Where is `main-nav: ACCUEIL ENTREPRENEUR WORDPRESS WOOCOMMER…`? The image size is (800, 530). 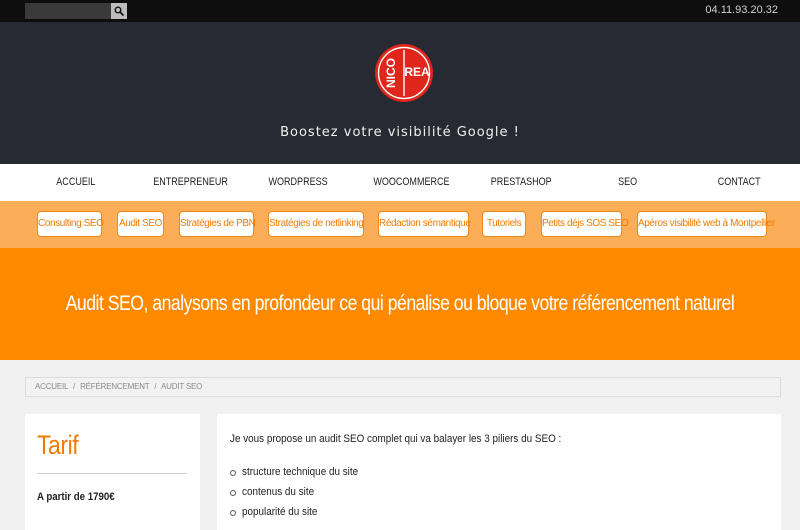
main-nav: ACCUEIL ENTREPRENEUR WORDPRESS WOOCOMMER… is located at coordinates (400, 182).